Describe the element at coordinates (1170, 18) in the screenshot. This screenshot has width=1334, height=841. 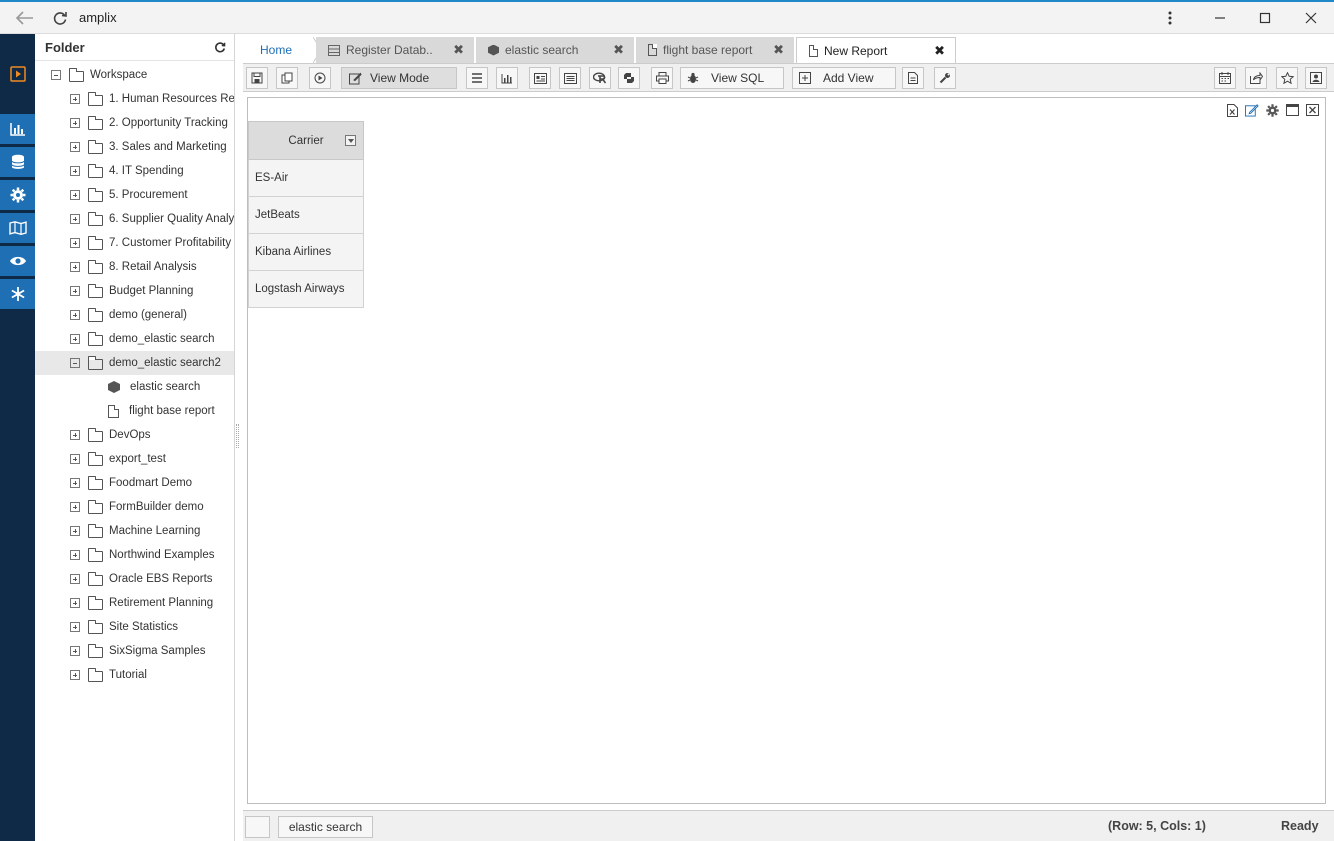
I see `kebab-menu-icon` at that location.